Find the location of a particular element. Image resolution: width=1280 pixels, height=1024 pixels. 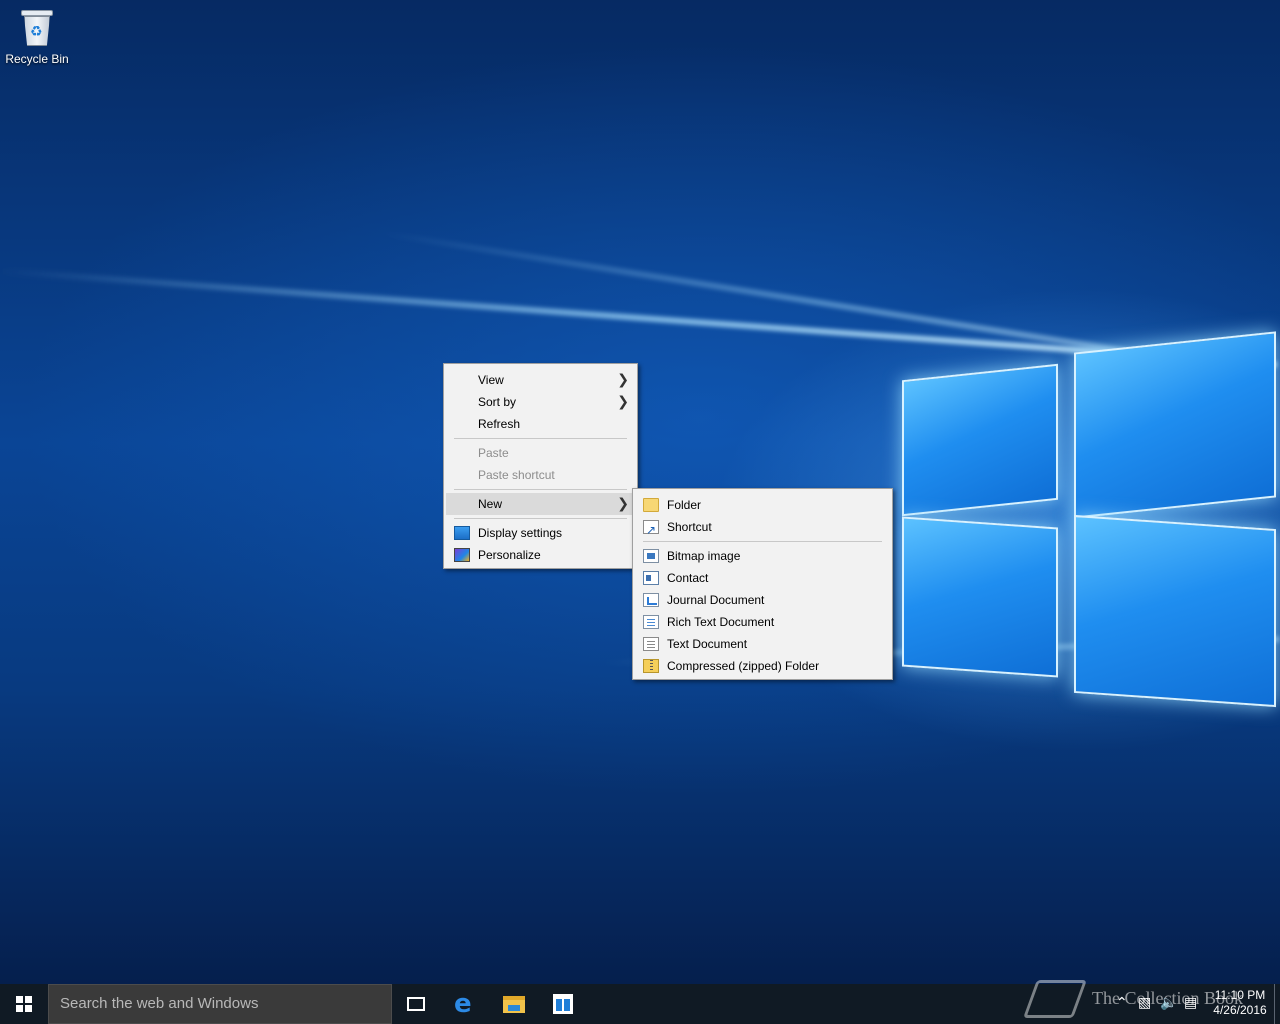

rich-text-icon is located at coordinates (651, 622).